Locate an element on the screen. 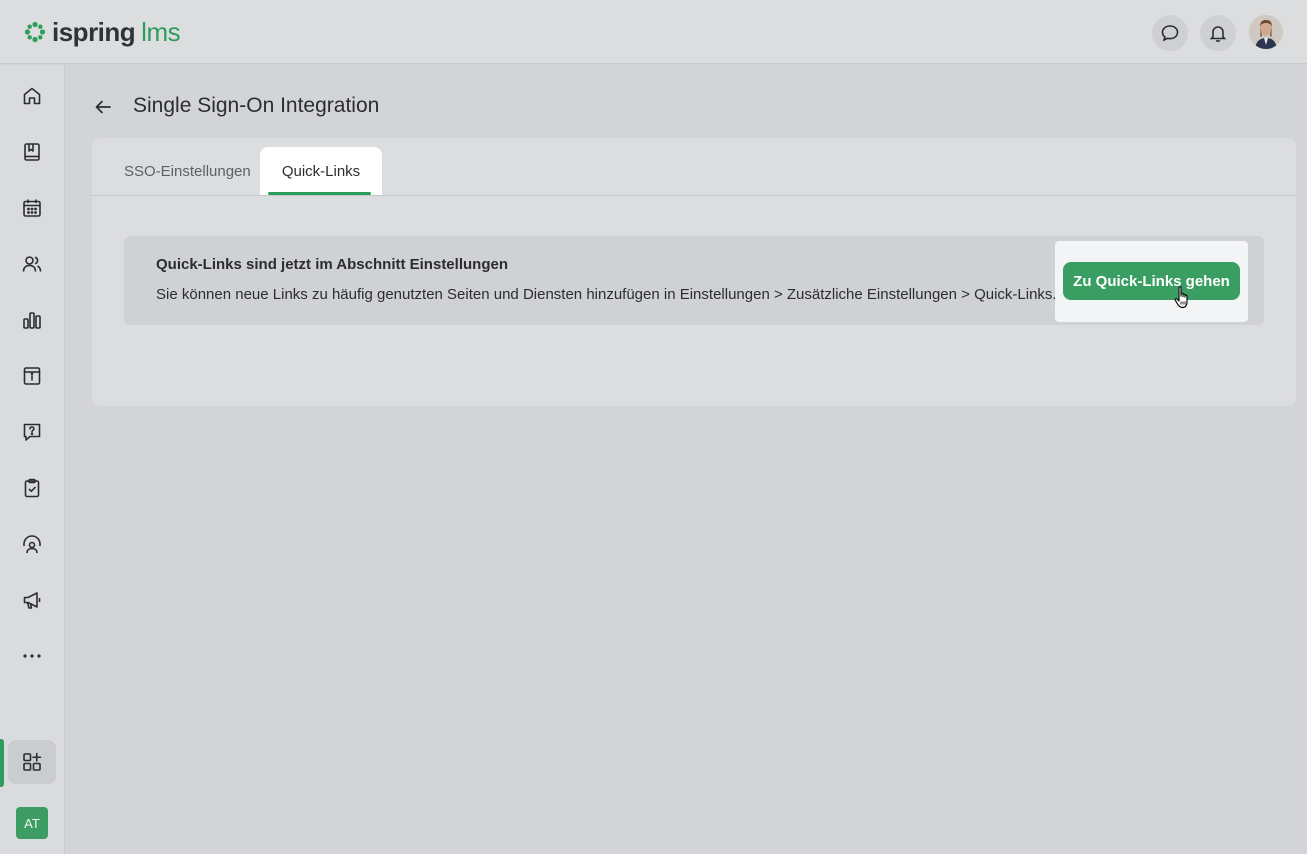  sidebar-item-apps is located at coordinates (32, 762).